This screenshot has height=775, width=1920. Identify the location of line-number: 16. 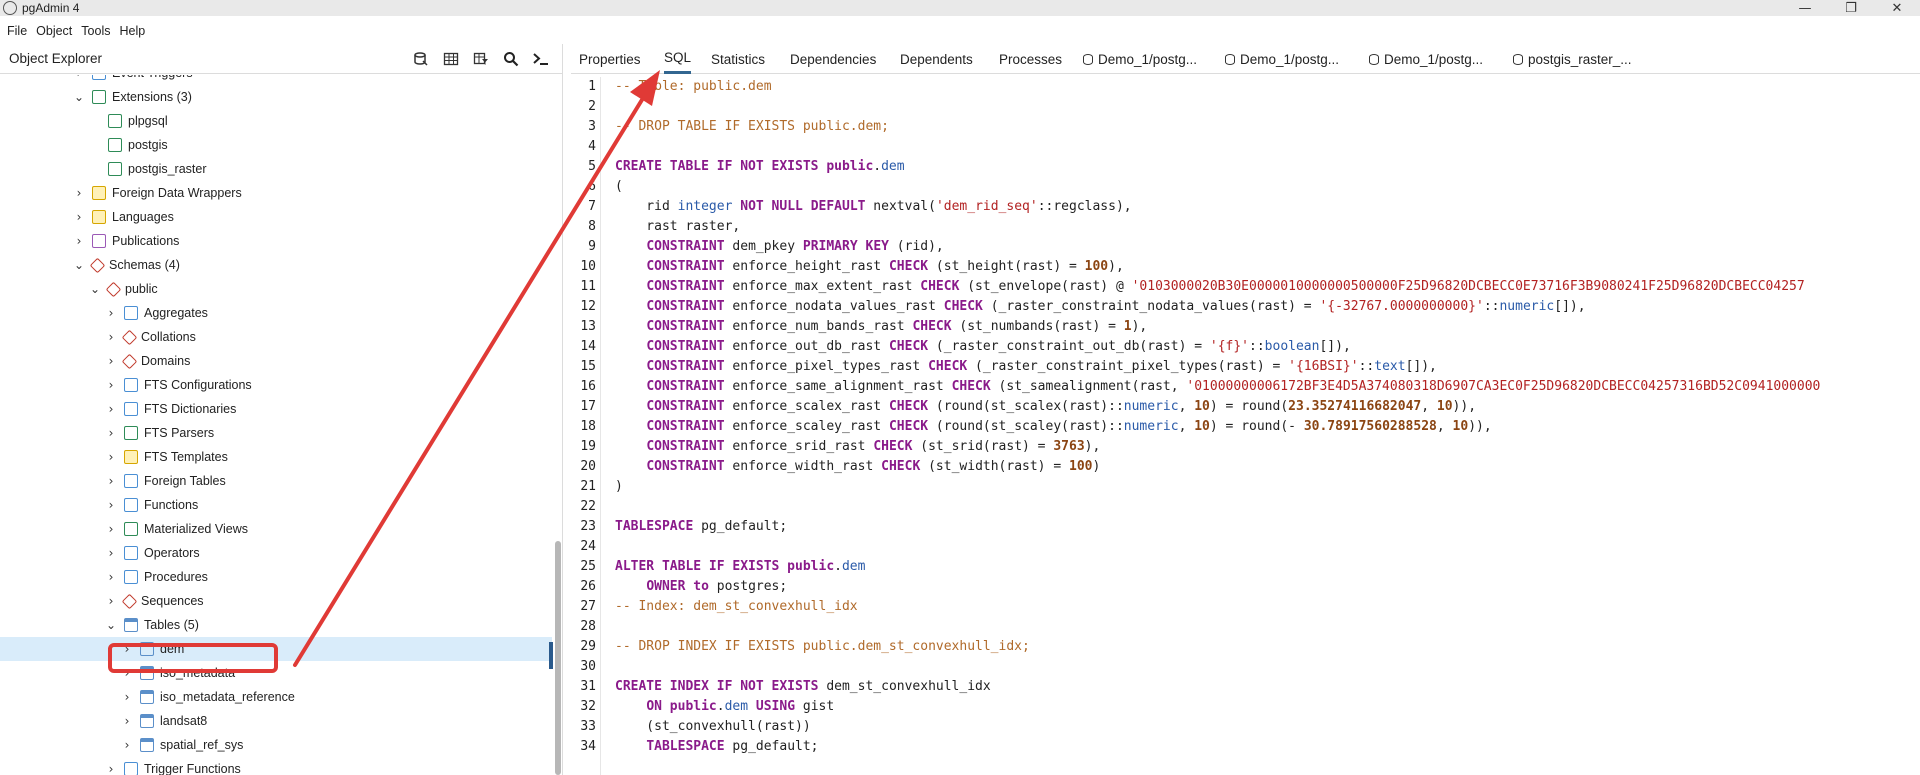
(588, 386).